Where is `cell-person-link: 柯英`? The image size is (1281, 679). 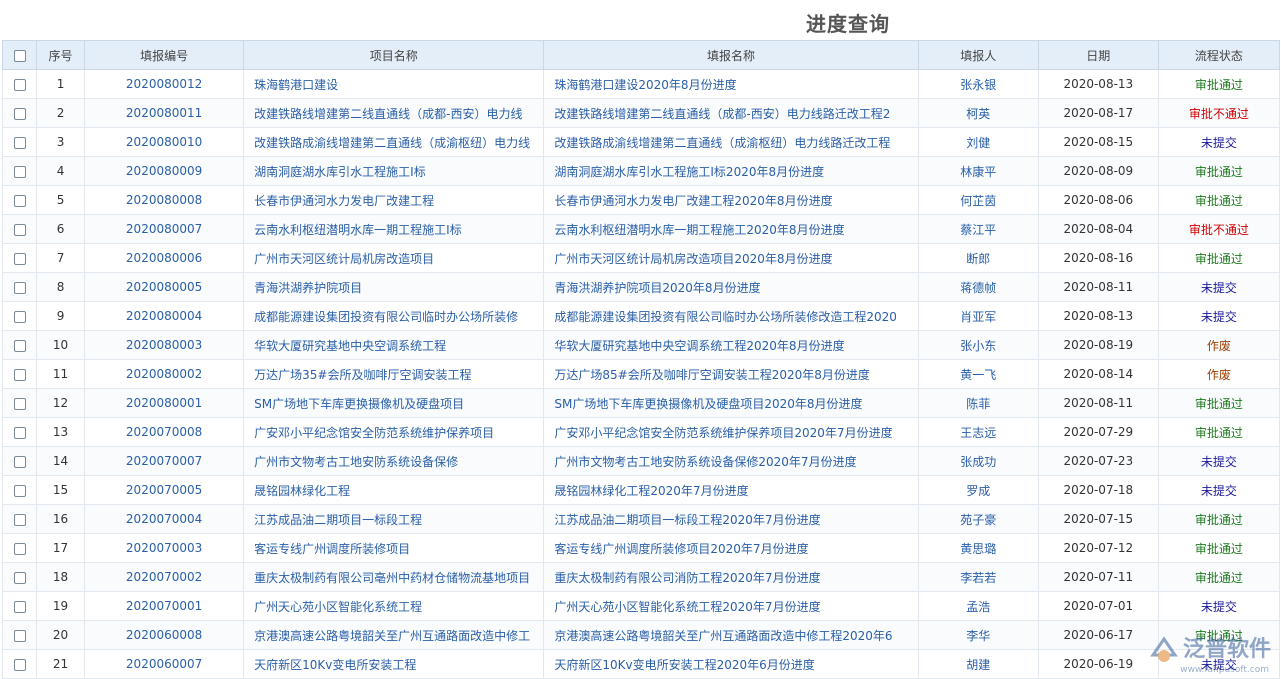 cell-person-link: 柯英 is located at coordinates (978, 113).